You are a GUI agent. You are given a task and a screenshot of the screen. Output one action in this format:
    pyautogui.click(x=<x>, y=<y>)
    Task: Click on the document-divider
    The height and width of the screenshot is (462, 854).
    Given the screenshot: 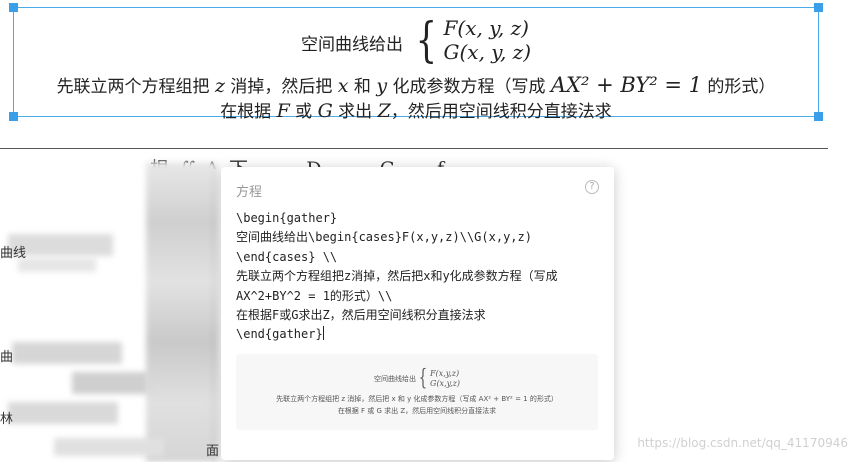 What is the action you would take?
    pyautogui.click(x=414, y=148)
    